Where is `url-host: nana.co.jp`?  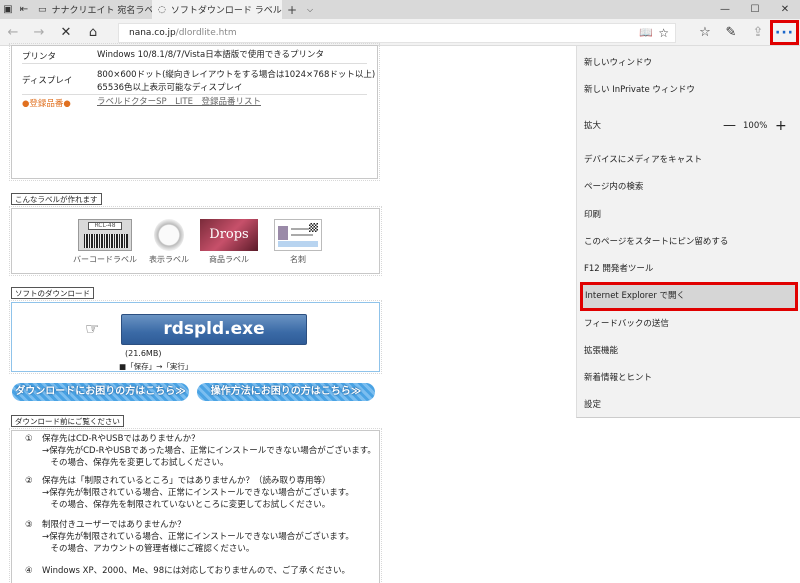 url-host: nana.co.jp is located at coordinates (152, 33).